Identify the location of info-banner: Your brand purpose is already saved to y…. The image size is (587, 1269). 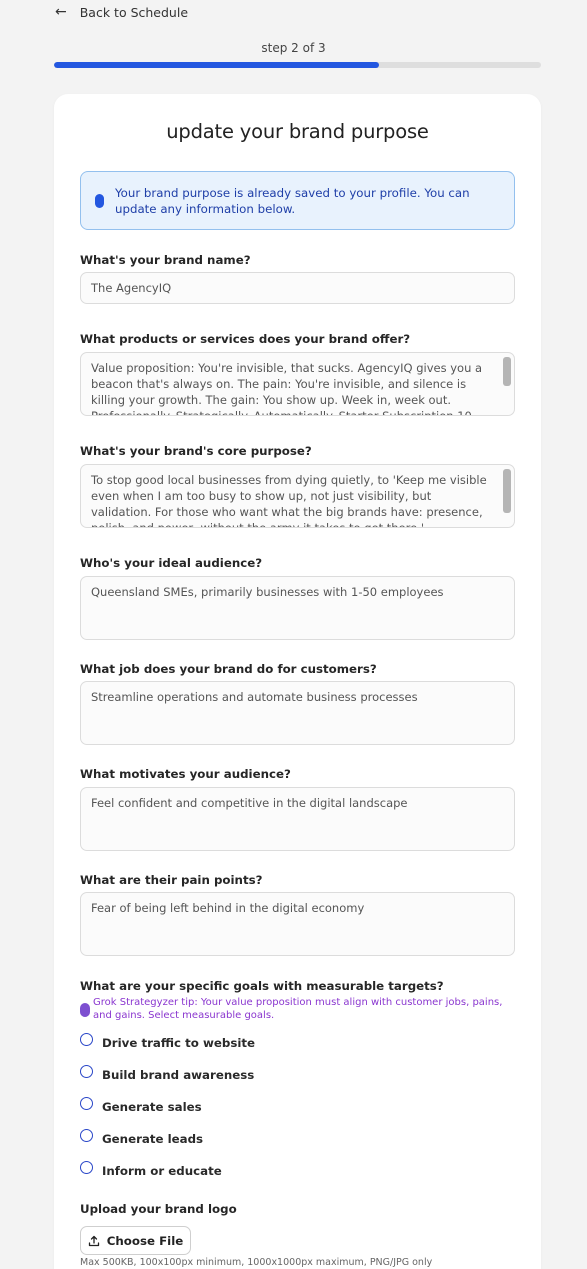
(297, 200).